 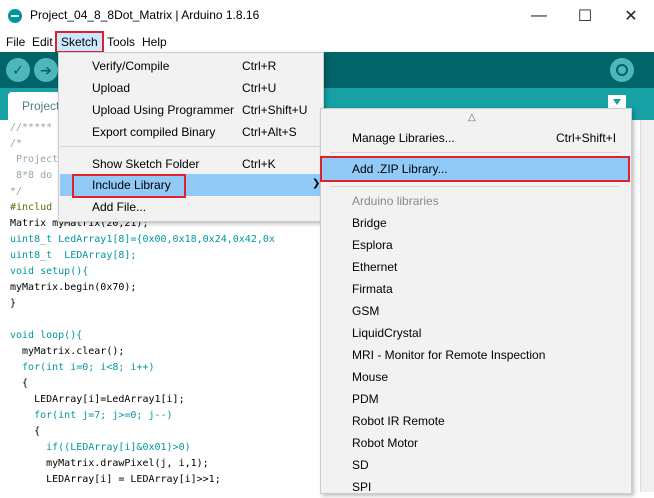 What do you see at coordinates (395, 201) in the screenshot?
I see `arduino-libraries-header: Arduino libraries` at bounding box center [395, 201].